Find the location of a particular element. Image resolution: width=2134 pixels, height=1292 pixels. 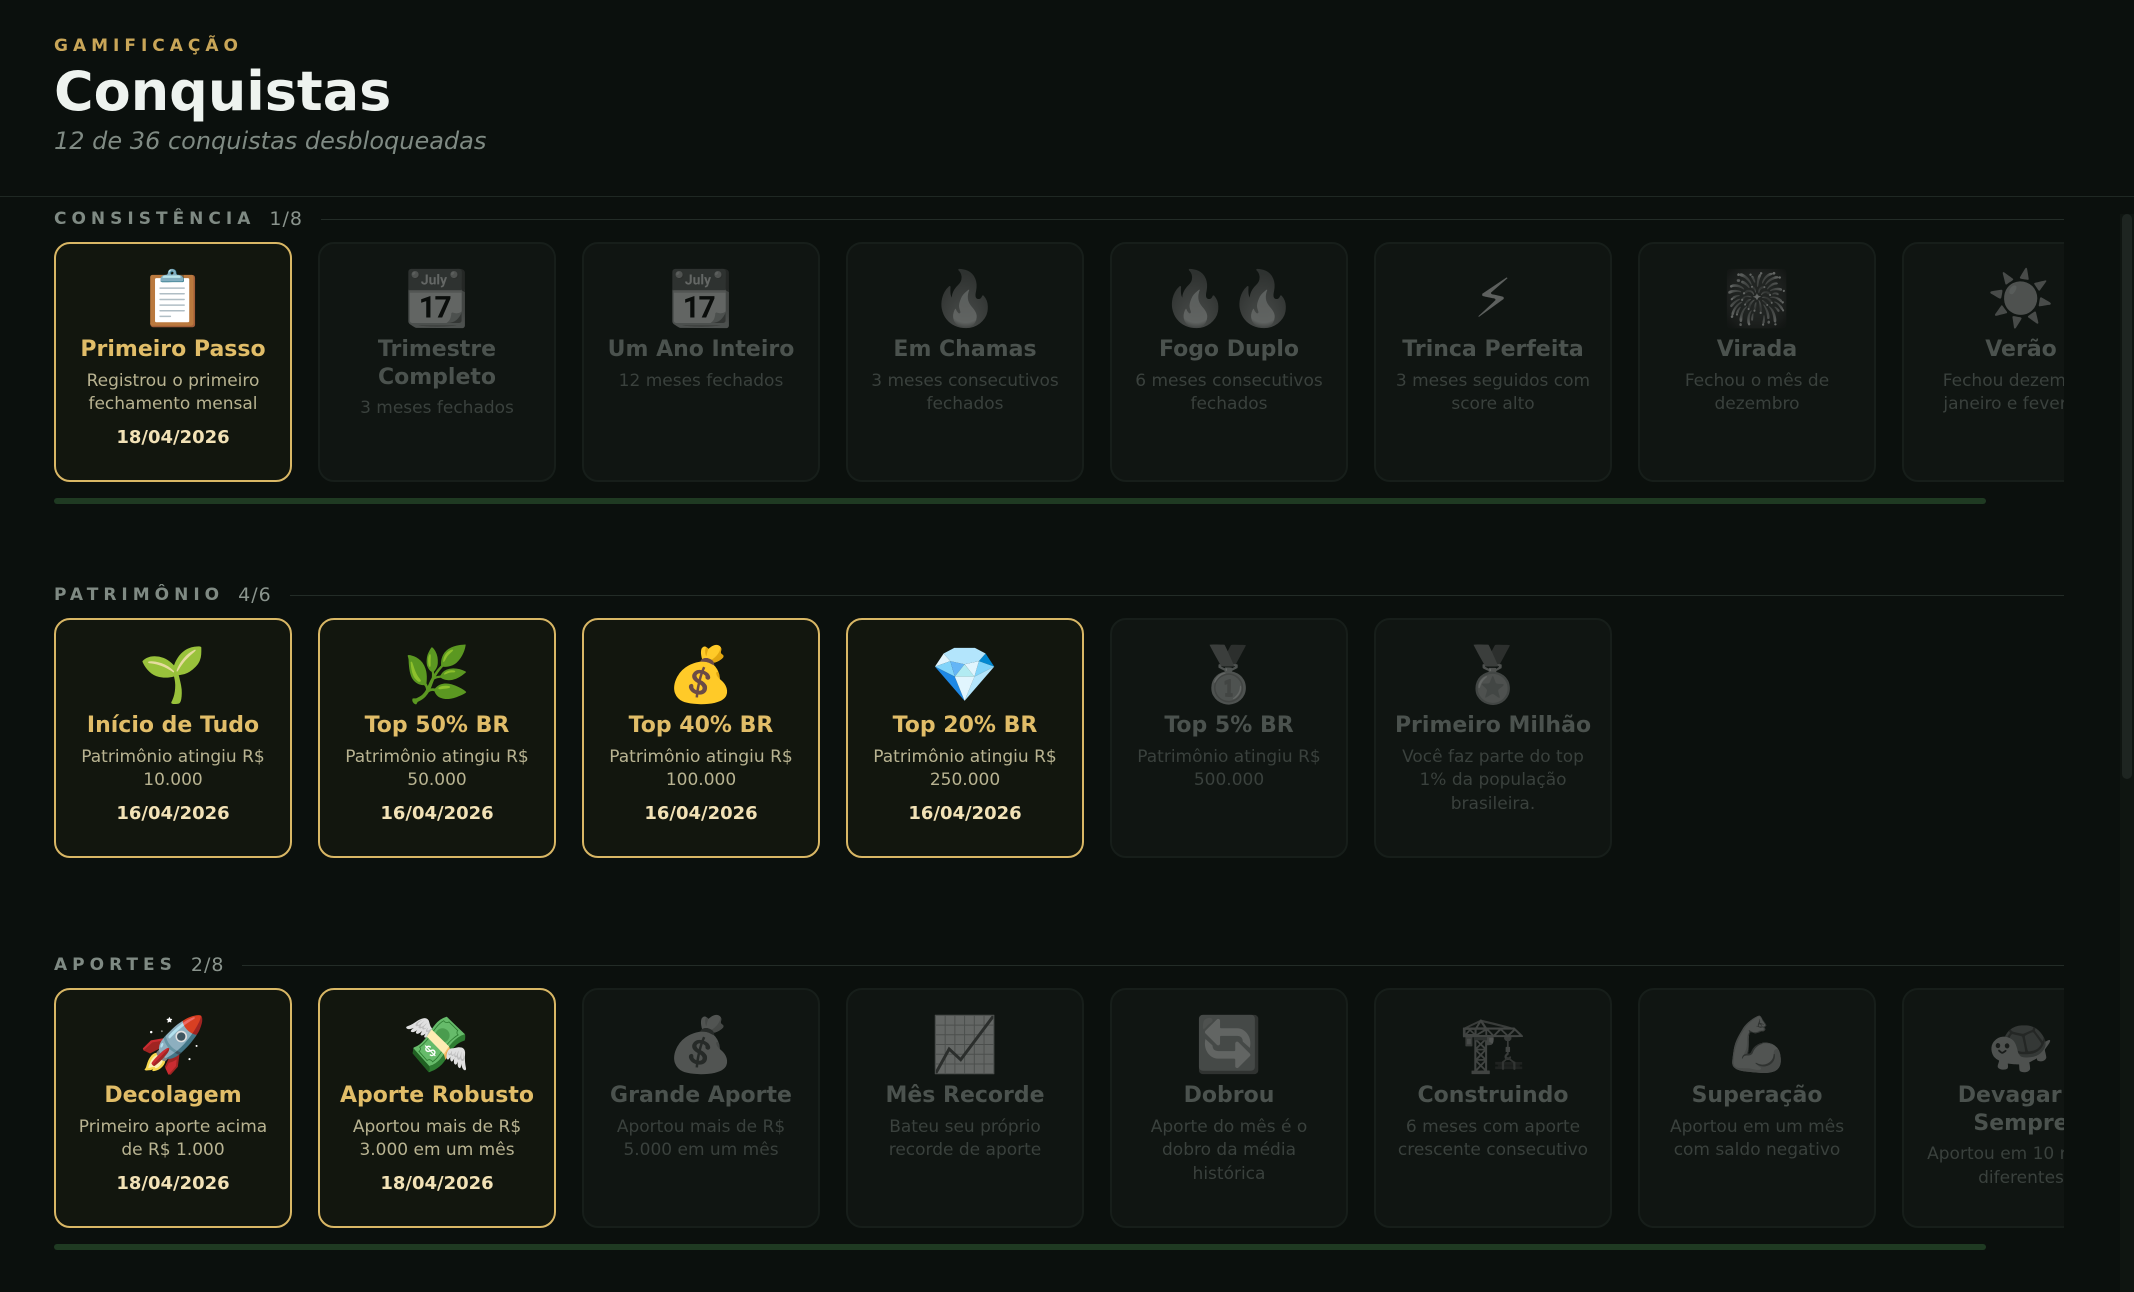

achievement-card: 🎆 Virada Fechou o mês de dezembro is located at coordinates (1757, 362).